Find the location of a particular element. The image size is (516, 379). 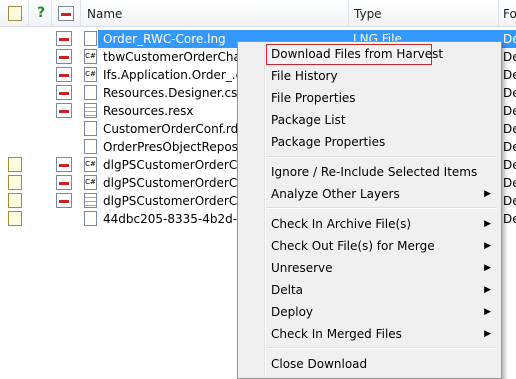

menu-item-ignore-reinclude: Ignore / Re-Include Selected Items is located at coordinates (369, 173).